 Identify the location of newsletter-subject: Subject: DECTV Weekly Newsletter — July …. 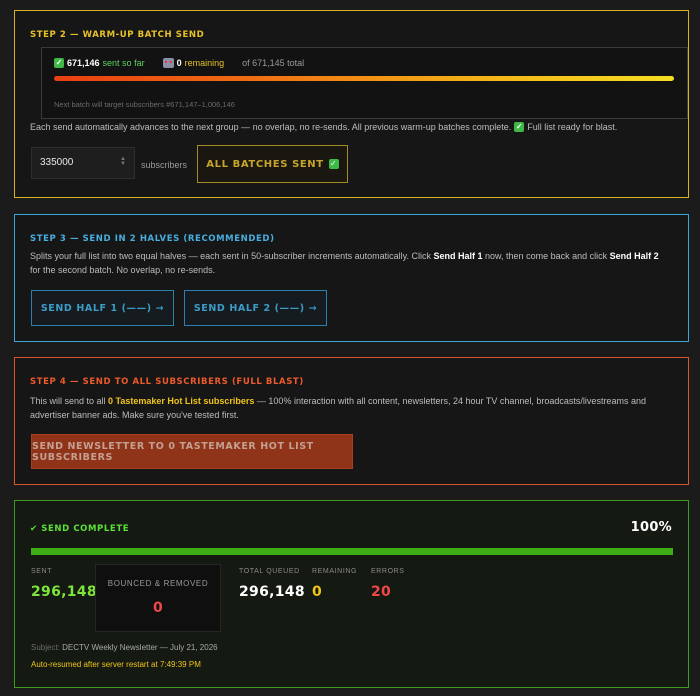
(124, 647).